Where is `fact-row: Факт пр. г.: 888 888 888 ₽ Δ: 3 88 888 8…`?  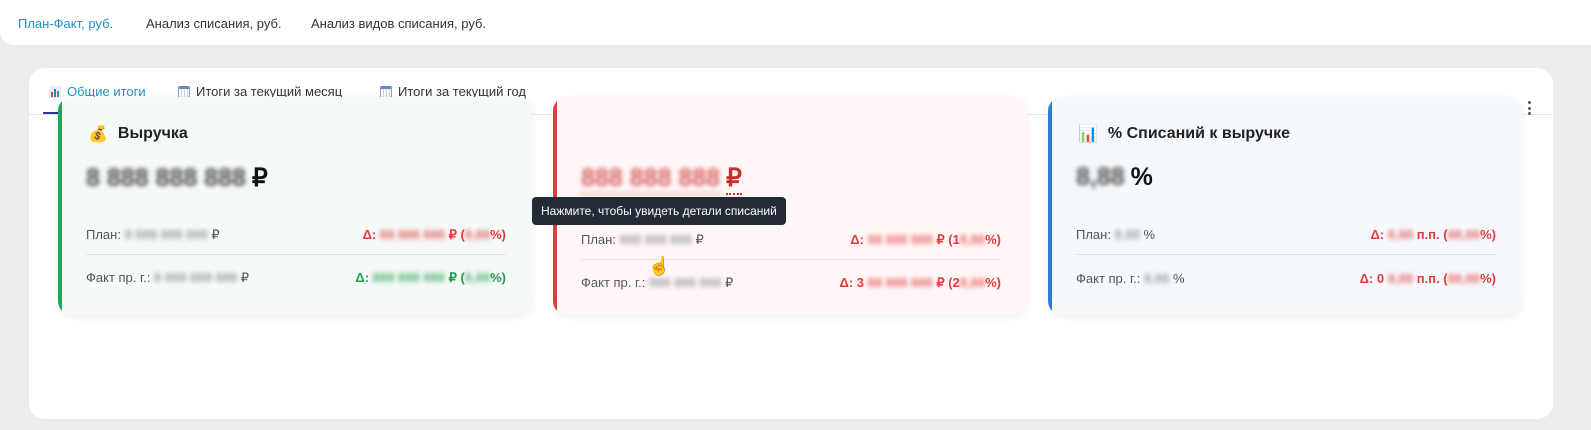
fact-row: Факт пр. г.: 888 888 888 ₽ Δ: 3 88 888 8… is located at coordinates (791, 283).